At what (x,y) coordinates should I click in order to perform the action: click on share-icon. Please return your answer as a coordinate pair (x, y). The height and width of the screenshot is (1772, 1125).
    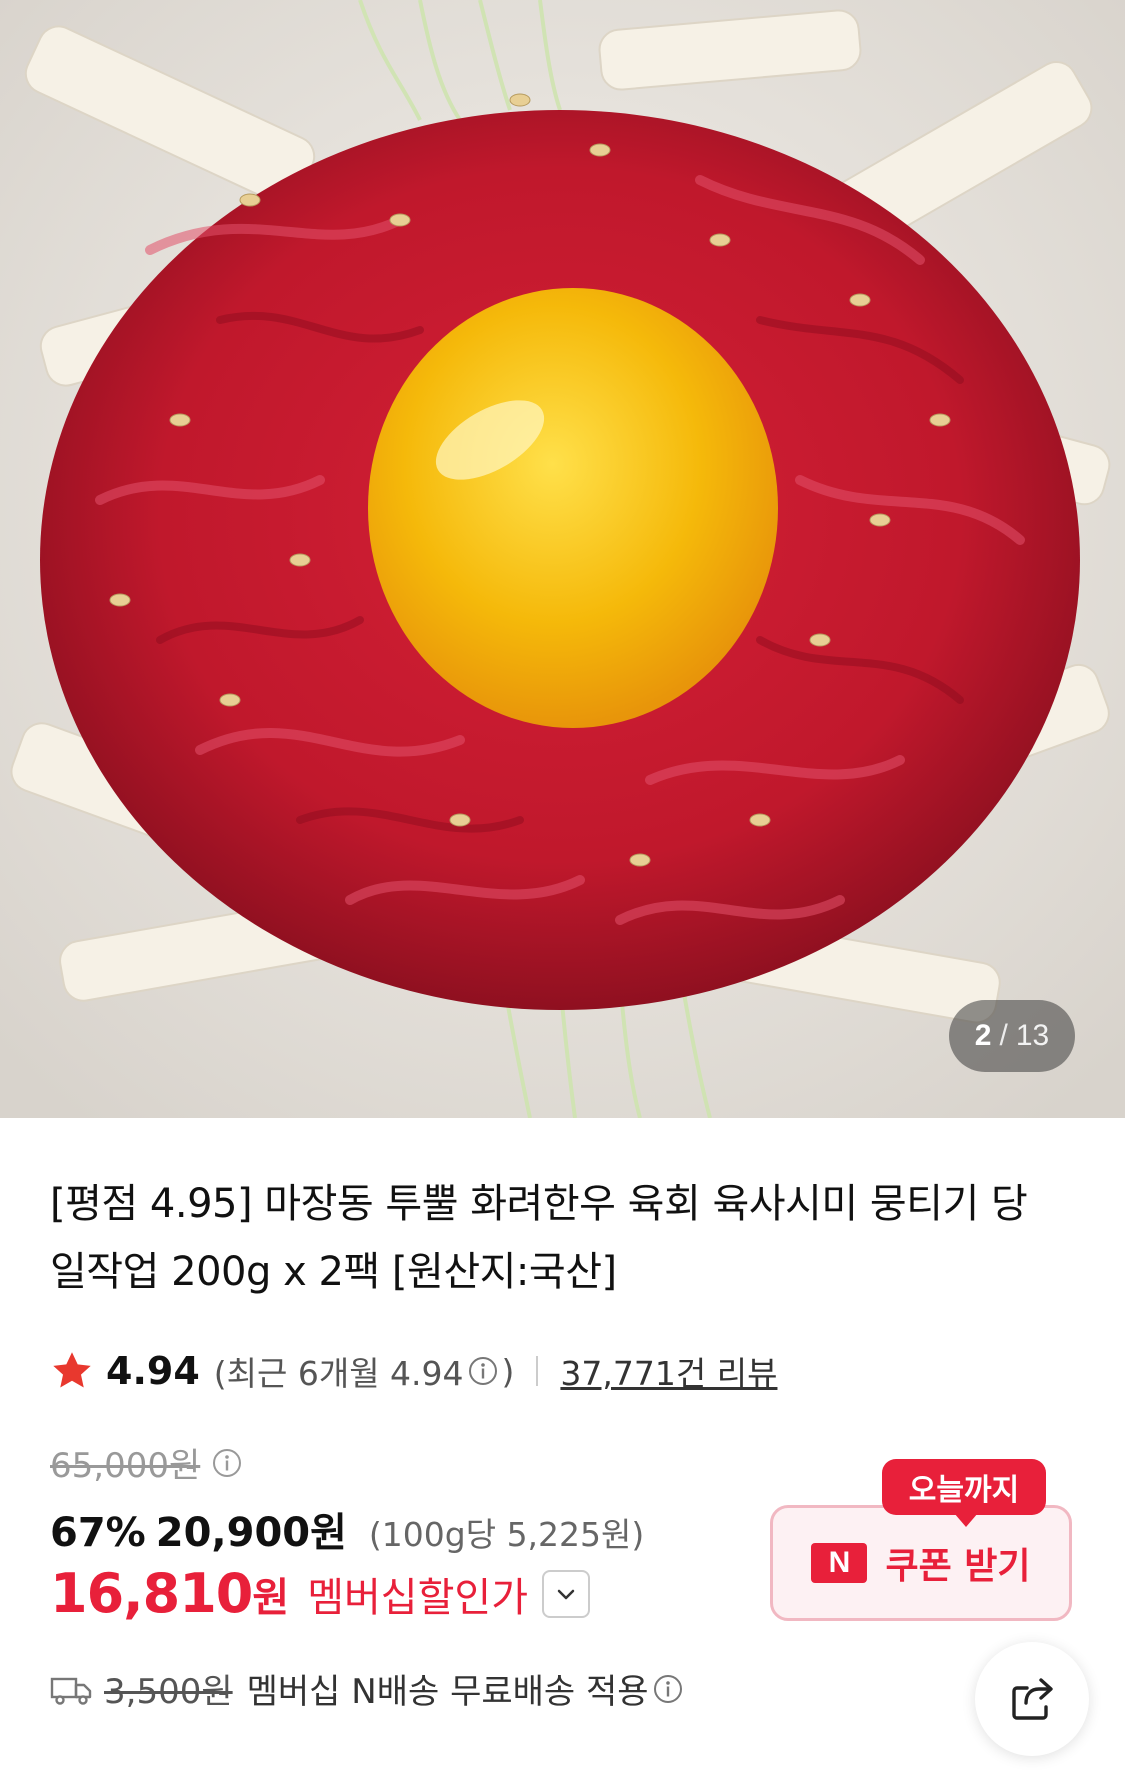
    Looking at the image, I should click on (1032, 1699).